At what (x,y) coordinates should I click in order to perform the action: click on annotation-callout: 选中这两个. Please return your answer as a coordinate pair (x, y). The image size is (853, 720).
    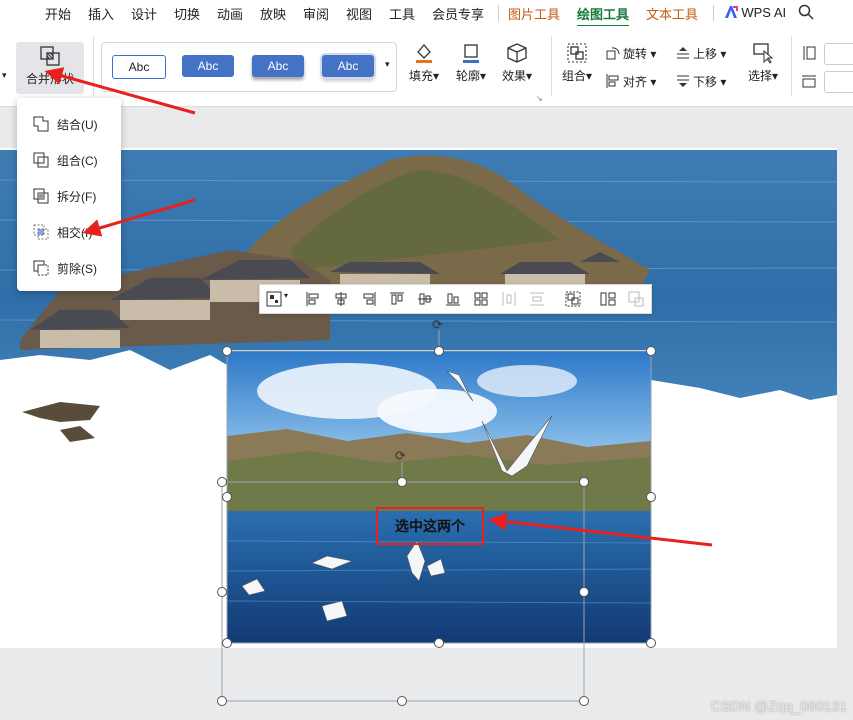
    Looking at the image, I should click on (430, 526).